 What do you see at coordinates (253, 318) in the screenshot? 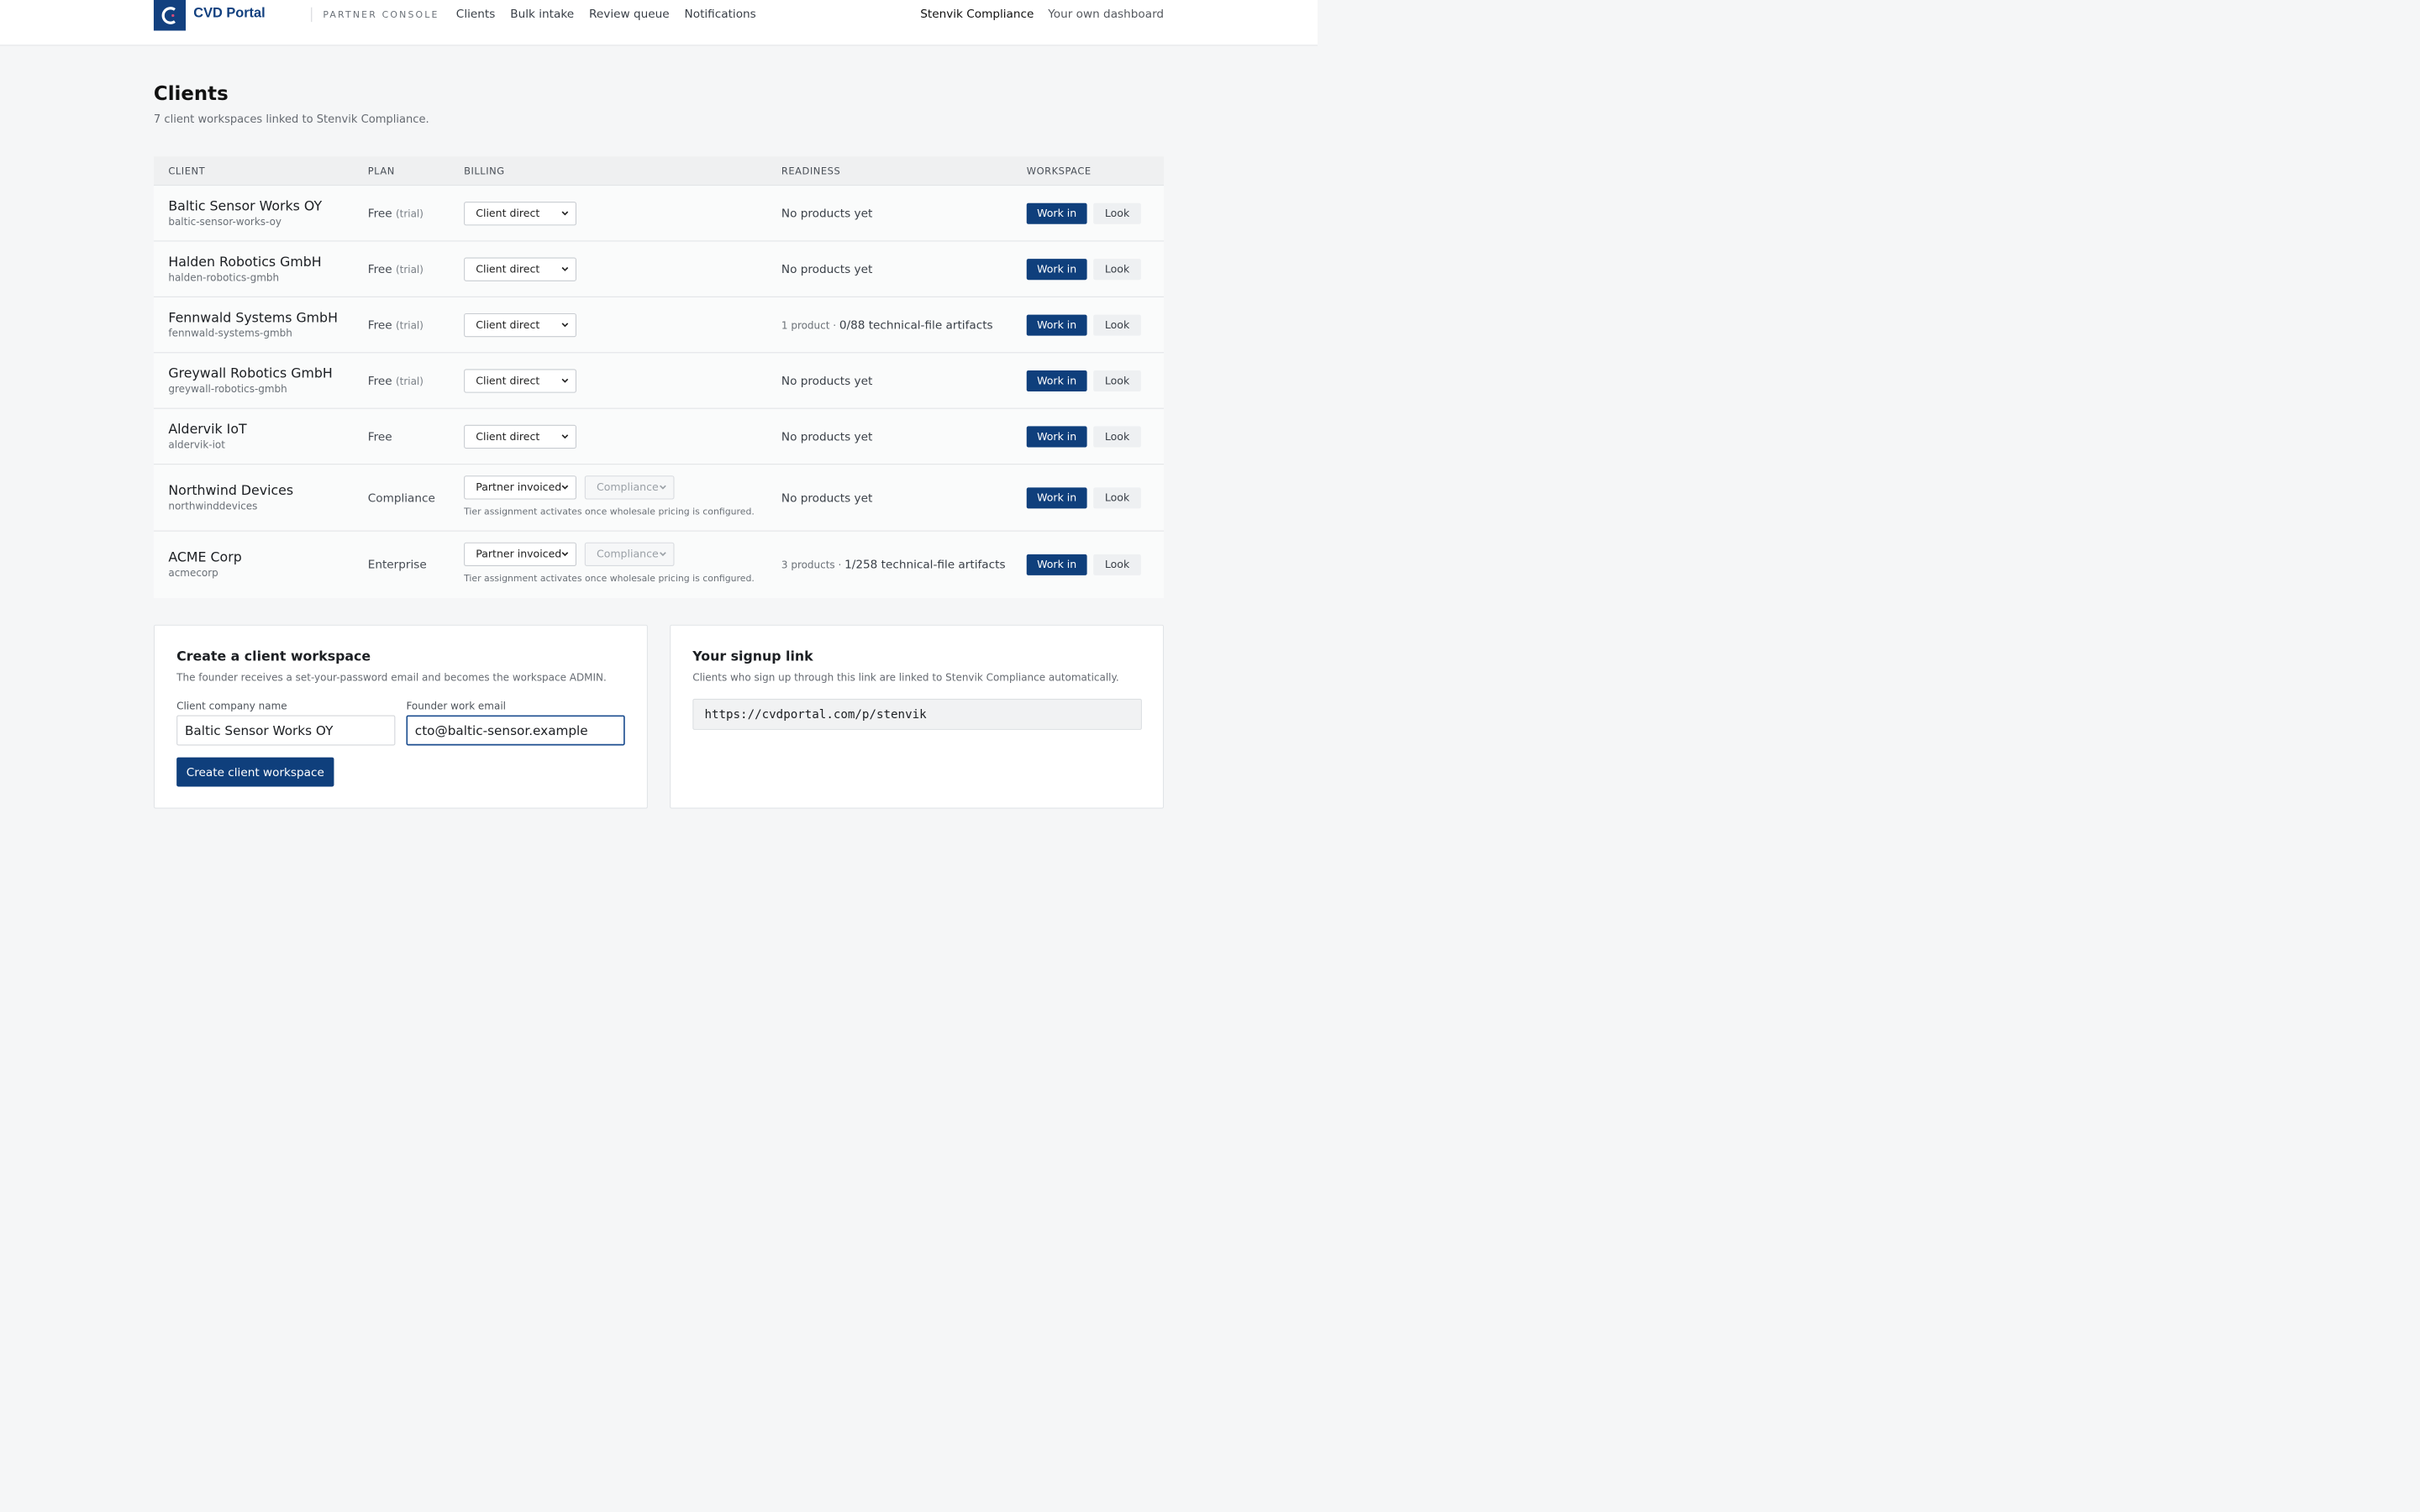
I see `client-name: Fennwald Systems GmbH` at bounding box center [253, 318].